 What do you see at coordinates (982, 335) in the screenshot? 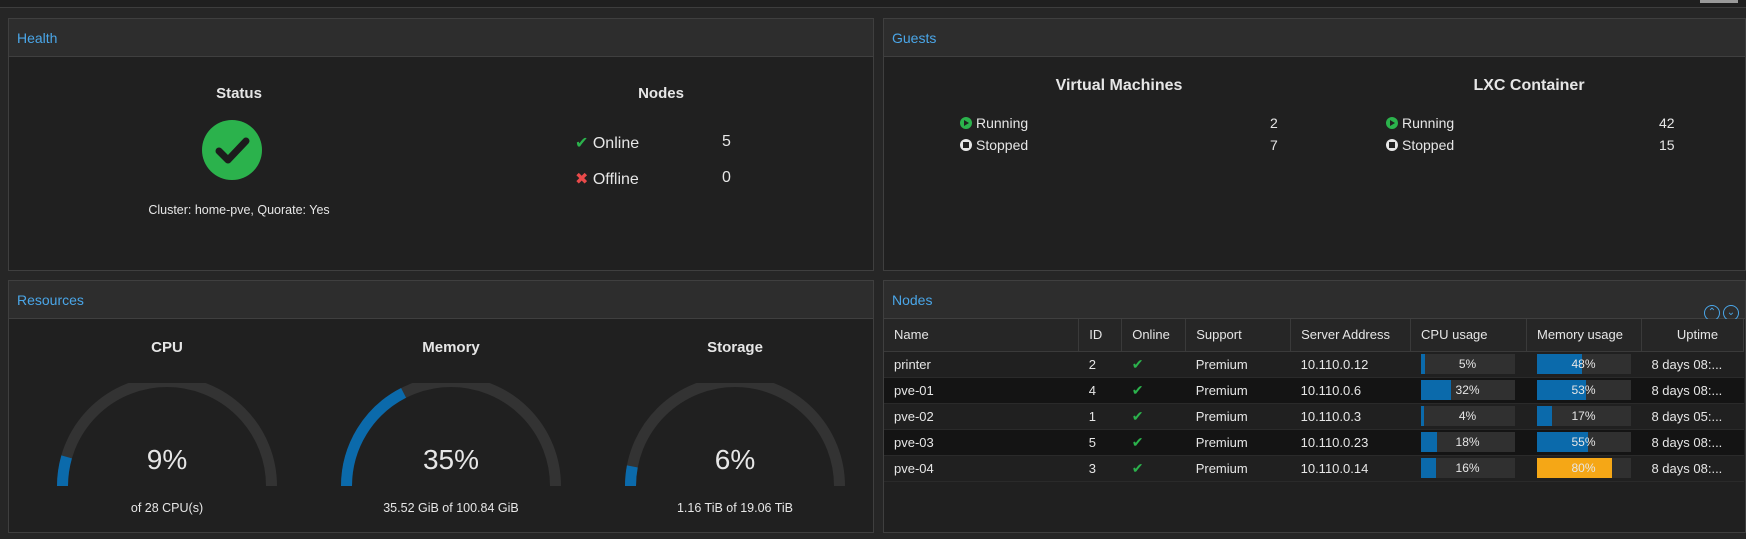
I see `column-header-name: Name` at bounding box center [982, 335].